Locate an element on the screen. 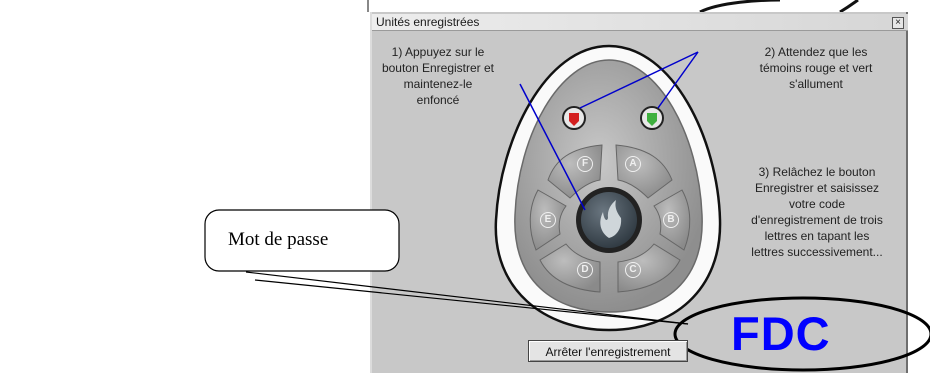  step2-line: témoins rouge et vert is located at coordinates (816, 68).